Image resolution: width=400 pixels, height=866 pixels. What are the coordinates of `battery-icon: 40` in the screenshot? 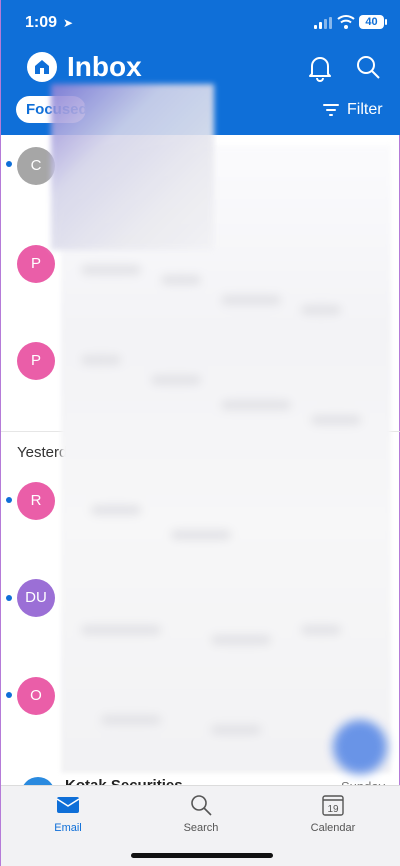 It's located at (373, 22).